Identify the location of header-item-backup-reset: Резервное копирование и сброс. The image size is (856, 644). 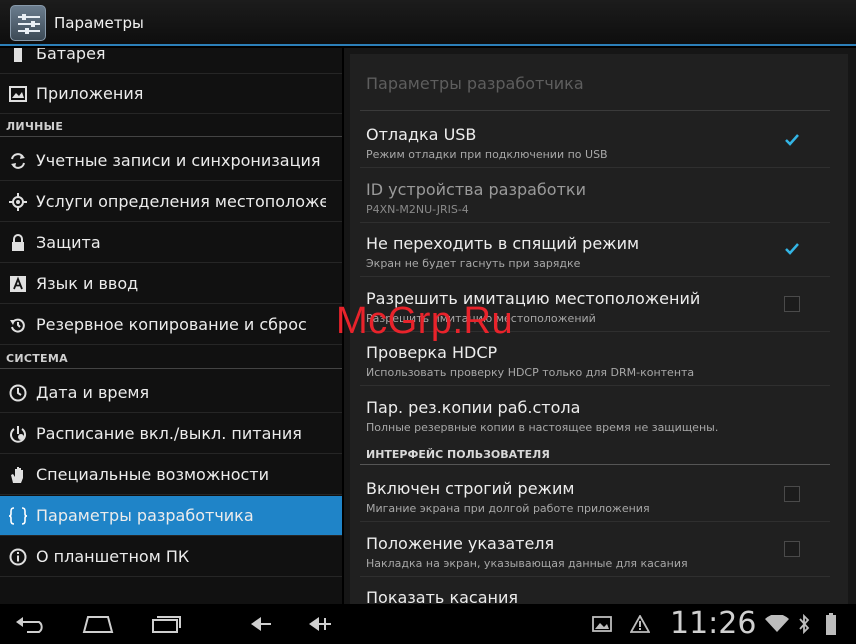
(171, 325).